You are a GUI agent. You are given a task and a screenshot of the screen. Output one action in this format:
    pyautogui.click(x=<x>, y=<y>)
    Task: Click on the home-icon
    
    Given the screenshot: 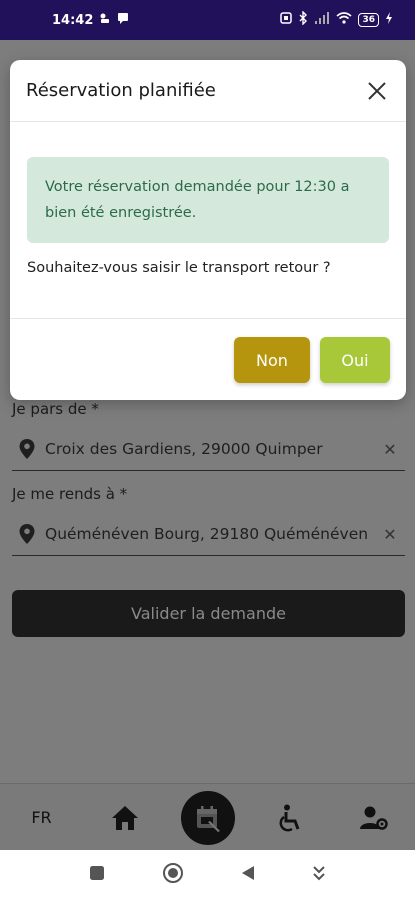 What is the action you would take?
    pyautogui.click(x=125, y=818)
    